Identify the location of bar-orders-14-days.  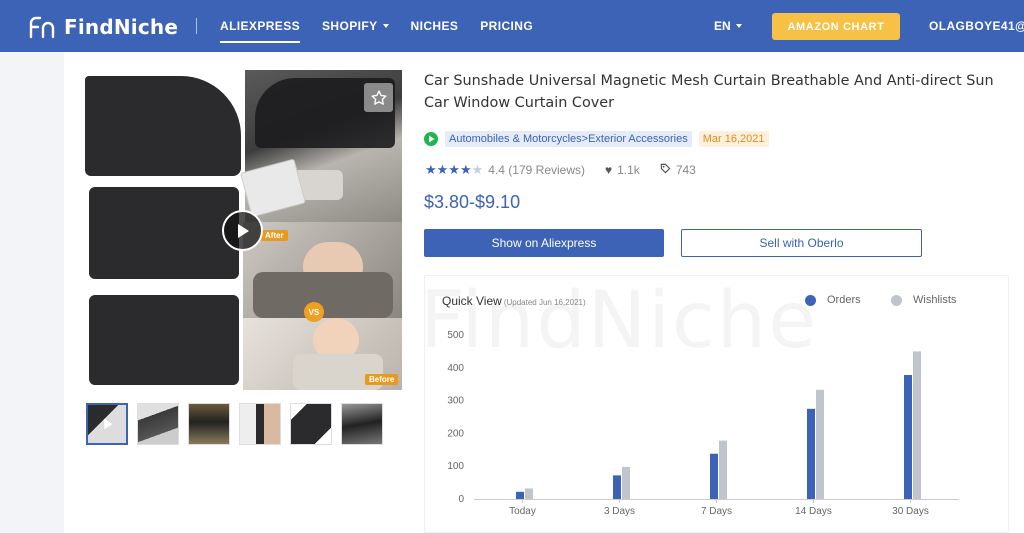
(811, 453).